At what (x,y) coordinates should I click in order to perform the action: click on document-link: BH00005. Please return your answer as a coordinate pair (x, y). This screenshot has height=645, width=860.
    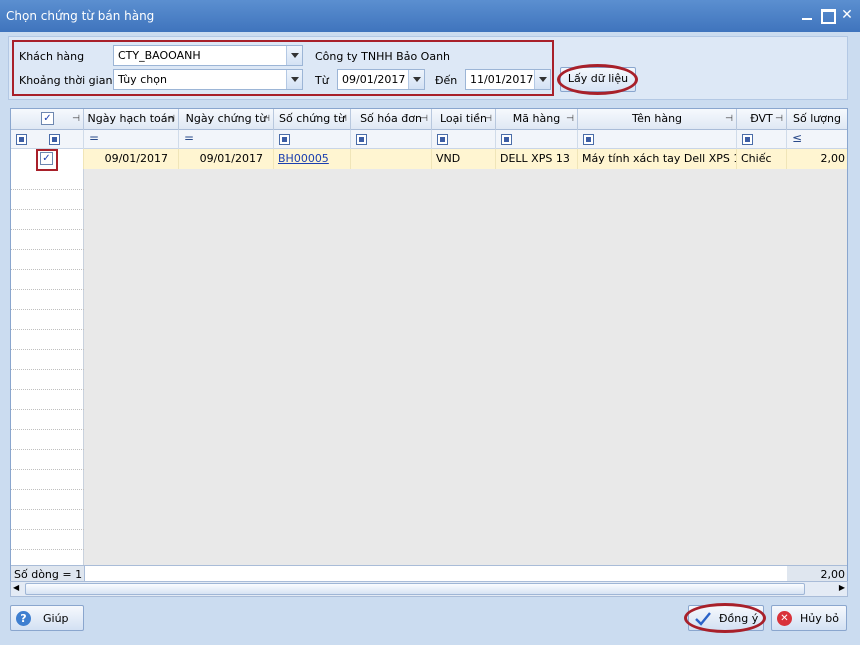
    Looking at the image, I should click on (303, 158).